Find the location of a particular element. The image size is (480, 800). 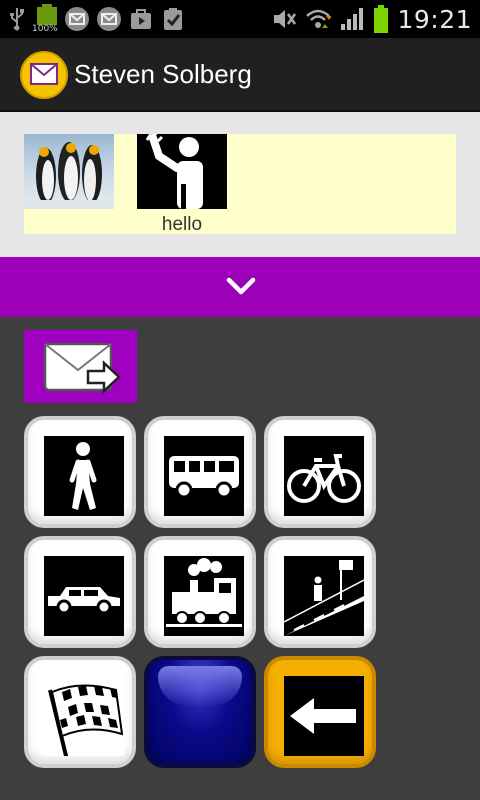

app-mail-icon is located at coordinates (44, 75).